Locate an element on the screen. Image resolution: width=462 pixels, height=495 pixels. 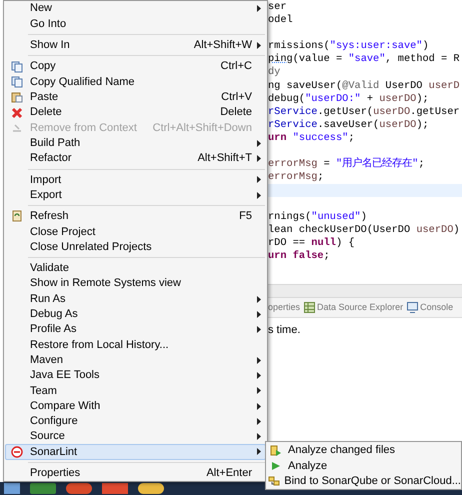
menu-item: Copy Ctrl+C is located at coordinates (135, 66).